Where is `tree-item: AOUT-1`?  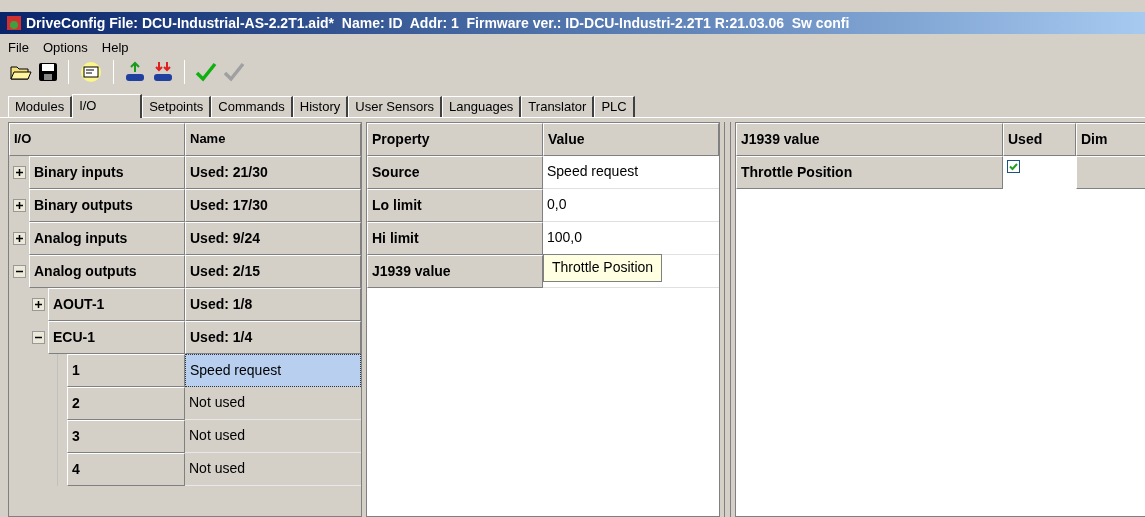
tree-item: AOUT-1 is located at coordinates (116, 304).